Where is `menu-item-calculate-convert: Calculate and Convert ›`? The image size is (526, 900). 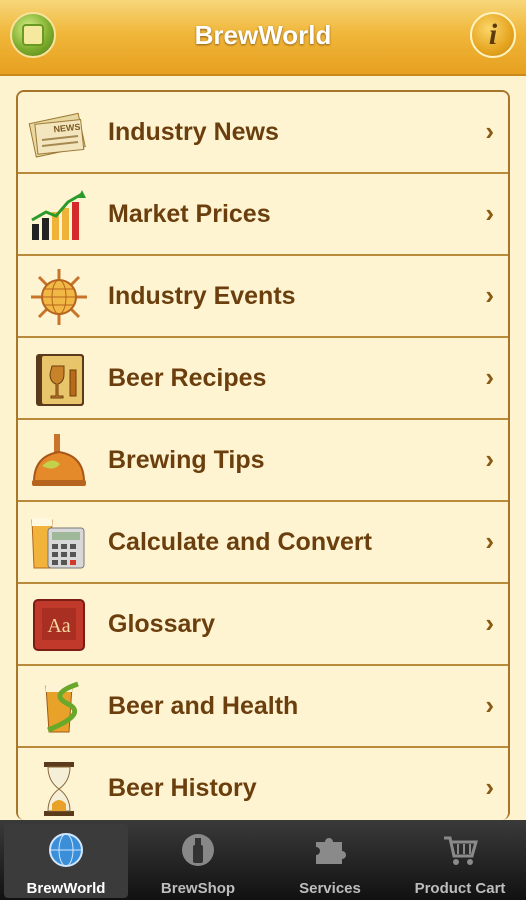
menu-item-calculate-convert: Calculate and Convert › is located at coordinates (263, 543).